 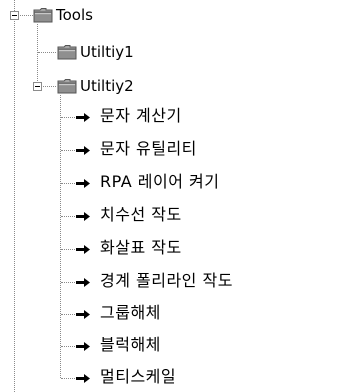 I want to click on tree-node-utiltiy2: Utiltiy2, so click(x=107, y=86).